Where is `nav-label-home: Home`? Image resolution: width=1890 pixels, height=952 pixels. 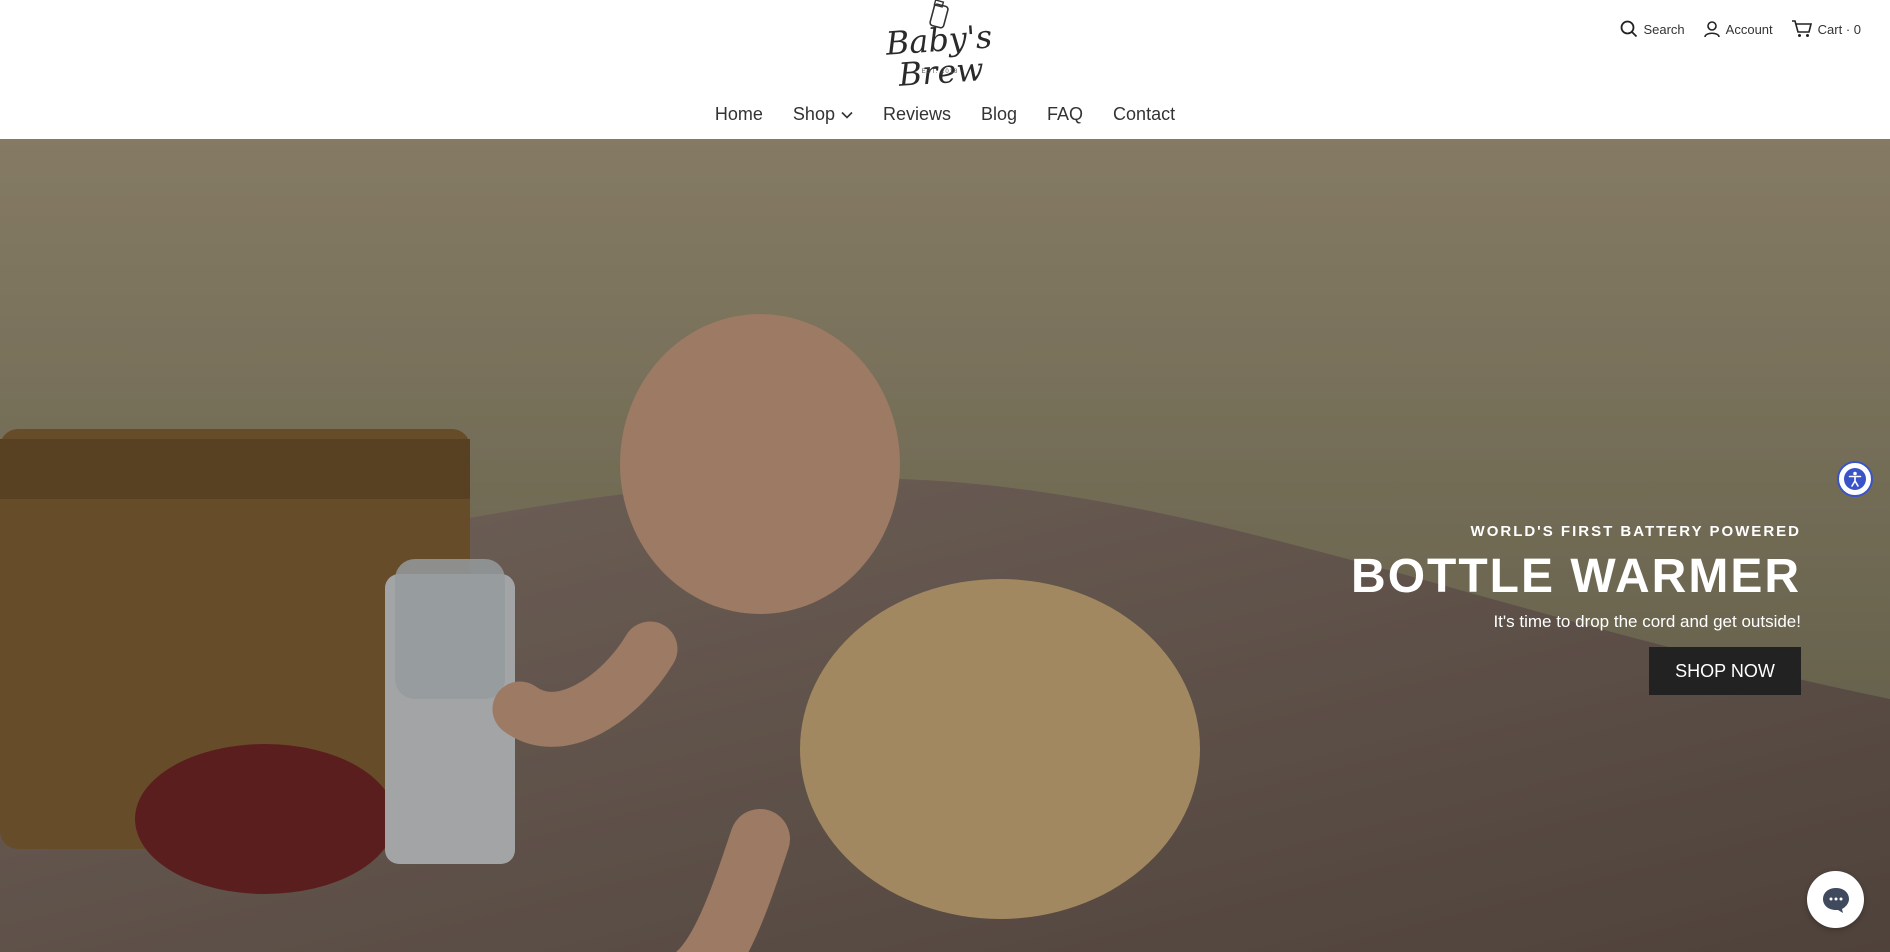
nav-label-home: Home is located at coordinates (738, 114).